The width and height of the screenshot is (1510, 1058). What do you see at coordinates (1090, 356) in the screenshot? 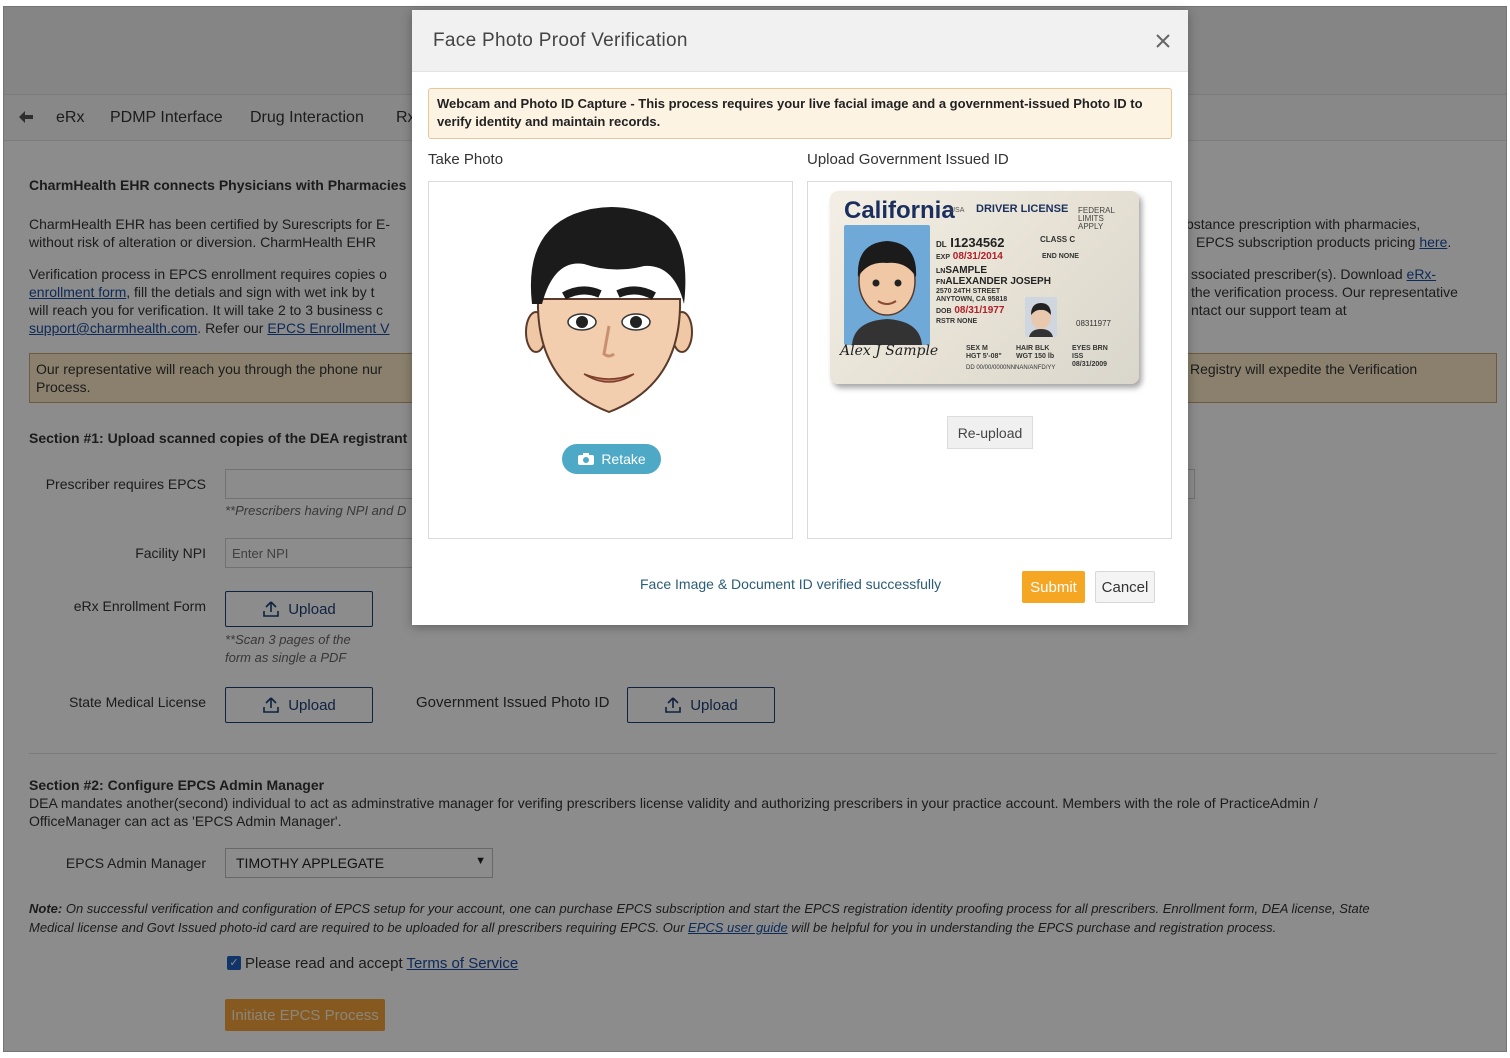
I see `card-eyes-iss: EYES BRN ISS 08/31/2009` at bounding box center [1090, 356].